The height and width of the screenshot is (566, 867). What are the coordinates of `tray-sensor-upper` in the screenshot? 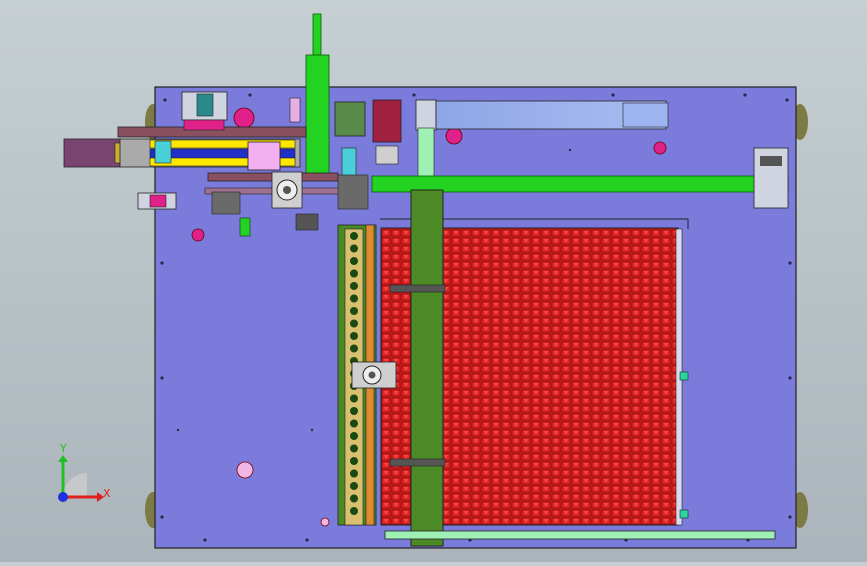 It's located at (684, 376).